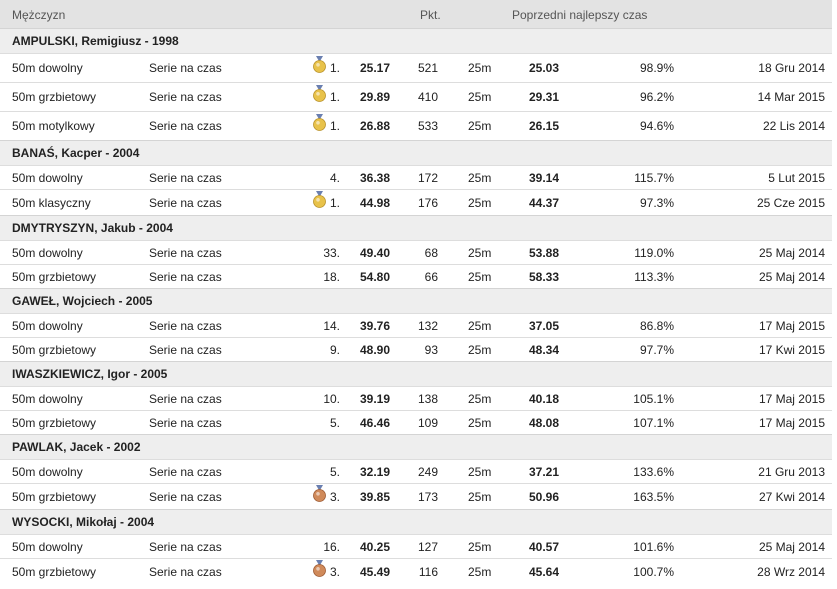 The width and height of the screenshot is (837, 589). I want to click on athlete-name: AMPULSKI, Remigiusz - 1998, so click(95, 41).